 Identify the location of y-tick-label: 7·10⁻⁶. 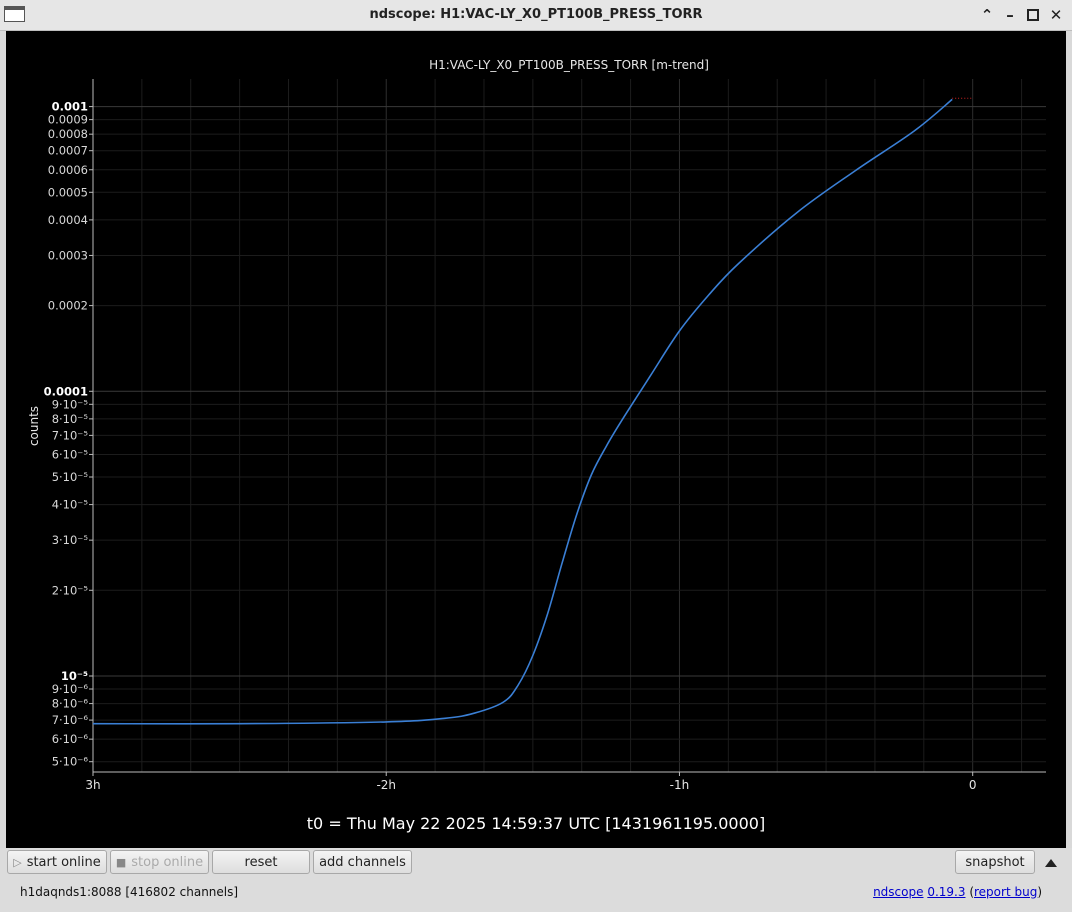
(70, 720).